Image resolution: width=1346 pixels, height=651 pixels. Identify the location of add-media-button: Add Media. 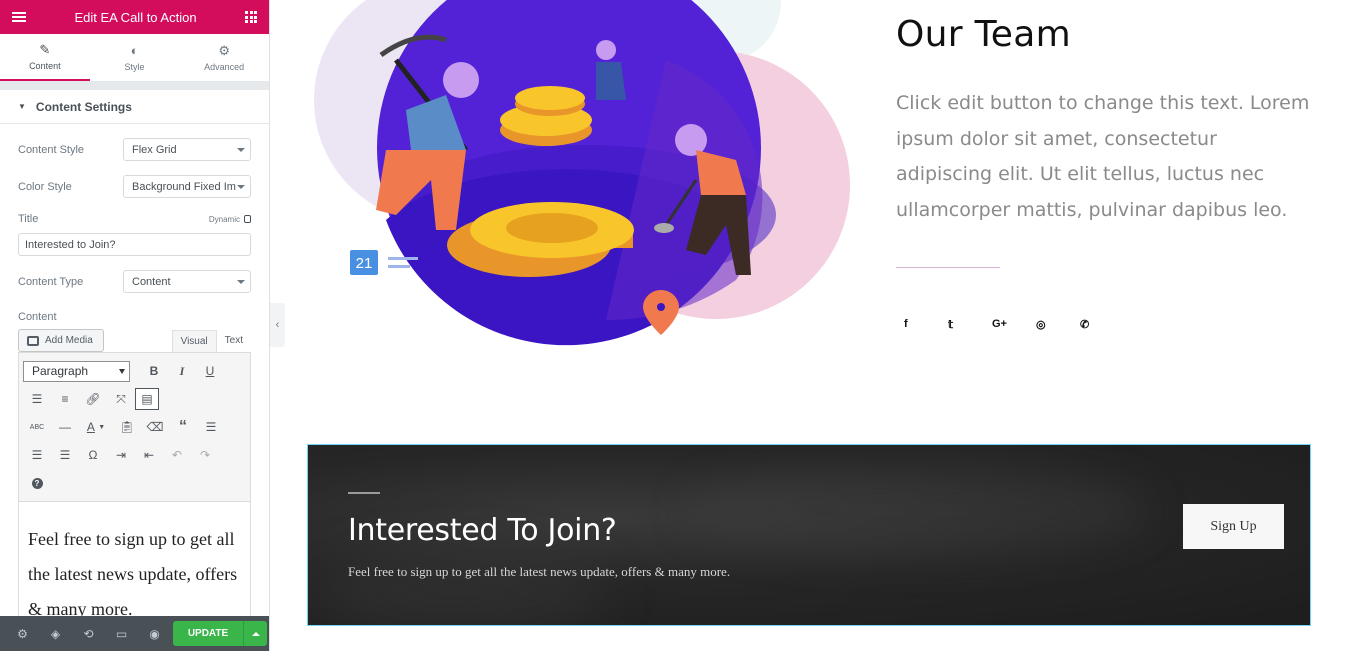
(61, 340).